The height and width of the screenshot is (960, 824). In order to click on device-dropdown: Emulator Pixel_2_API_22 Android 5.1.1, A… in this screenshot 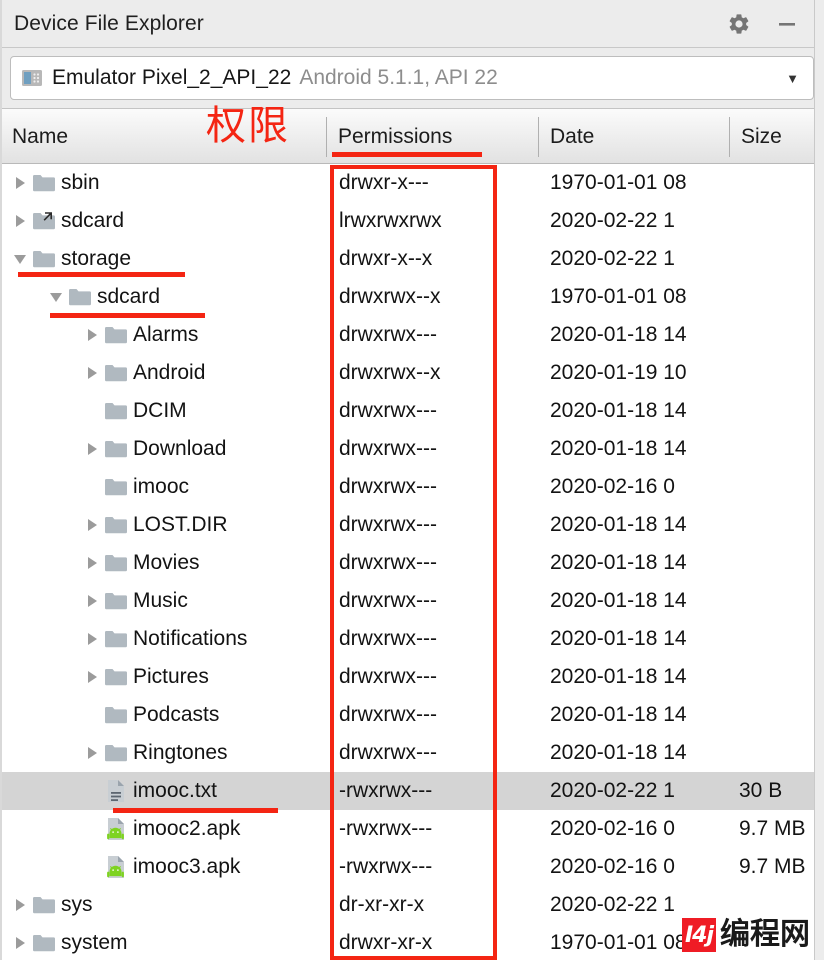, I will do `click(412, 78)`.